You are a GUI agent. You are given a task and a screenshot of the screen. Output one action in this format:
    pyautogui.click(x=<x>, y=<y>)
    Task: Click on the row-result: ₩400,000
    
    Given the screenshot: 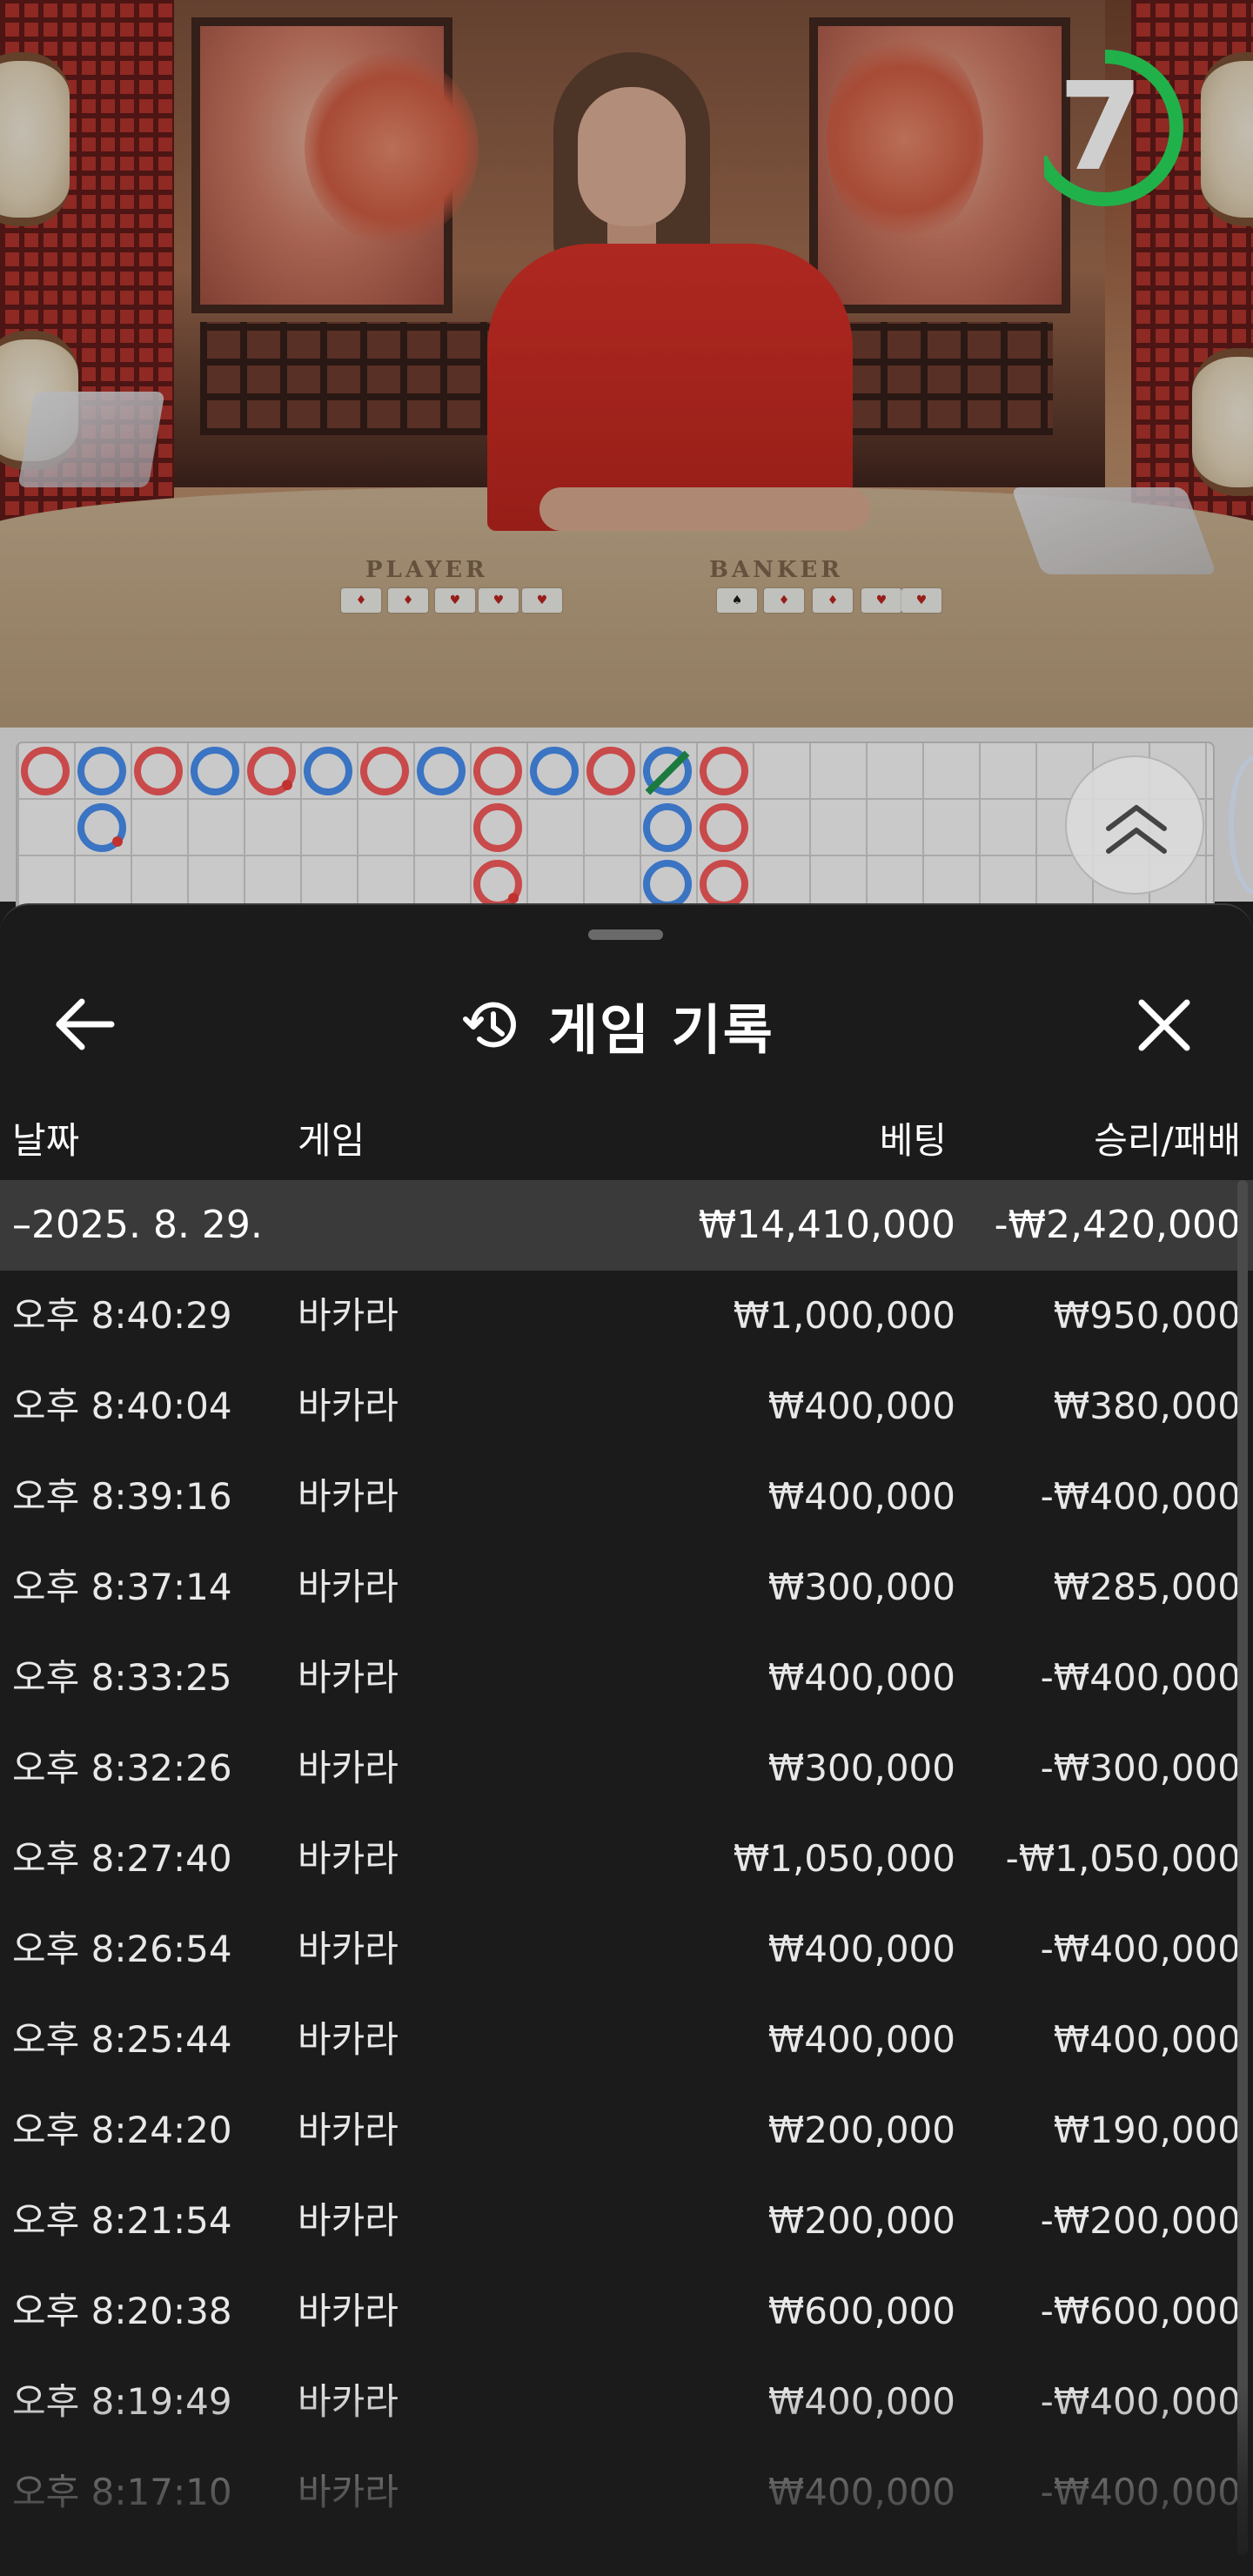 What is the action you would take?
    pyautogui.click(x=1147, y=2040)
    